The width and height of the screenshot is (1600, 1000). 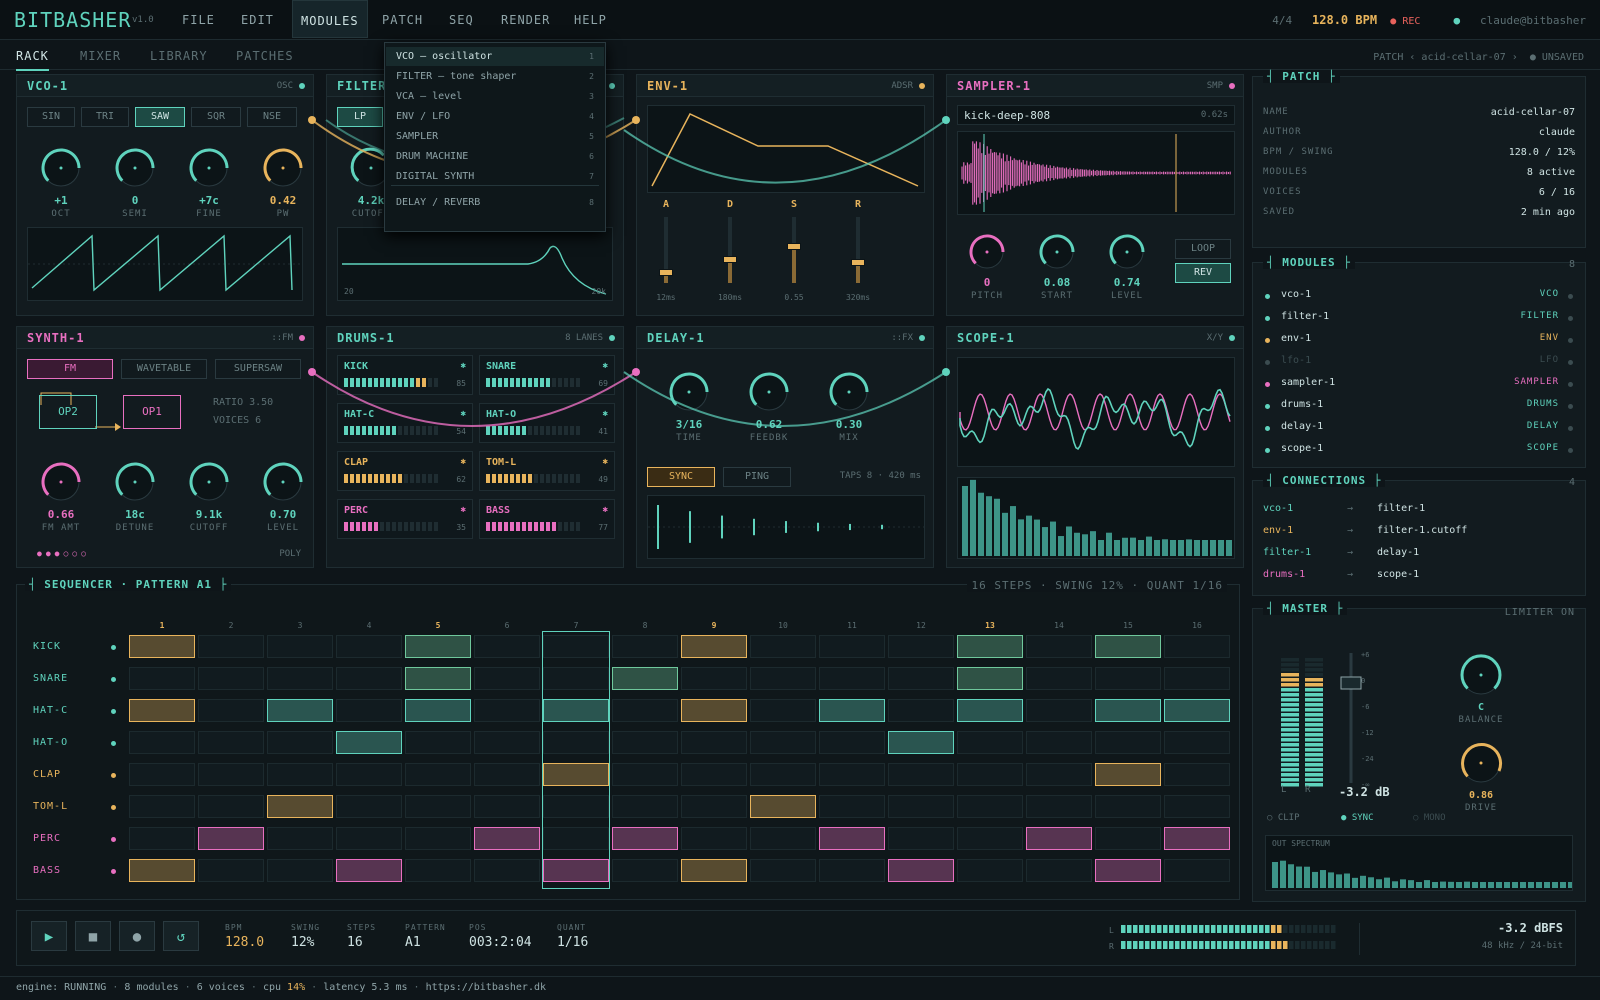 I want to click on menu-help: HELP, so click(x=590, y=19).